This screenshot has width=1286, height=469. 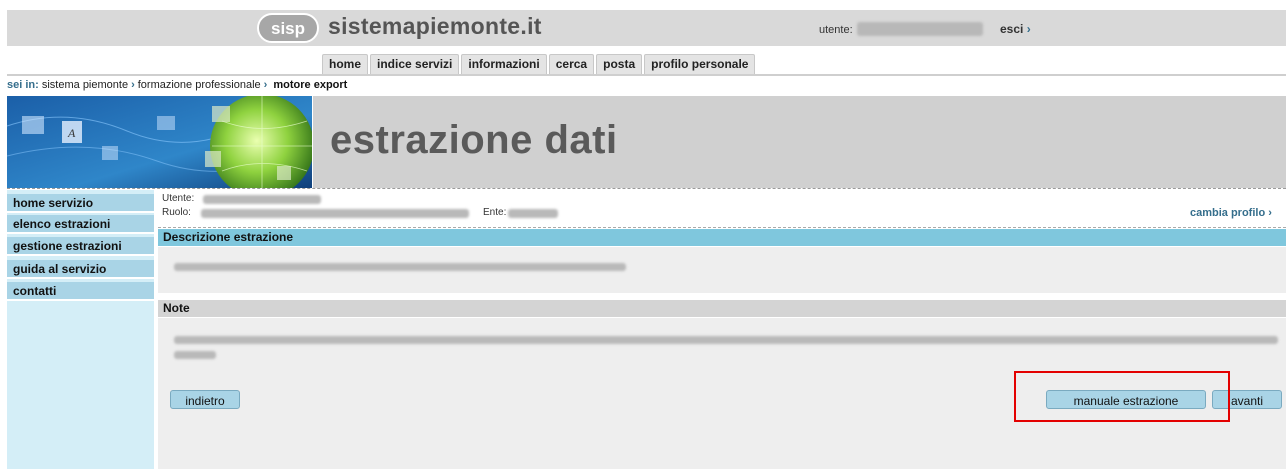 What do you see at coordinates (700, 64) in the screenshot?
I see `nav-profilo-personale: profilo personale` at bounding box center [700, 64].